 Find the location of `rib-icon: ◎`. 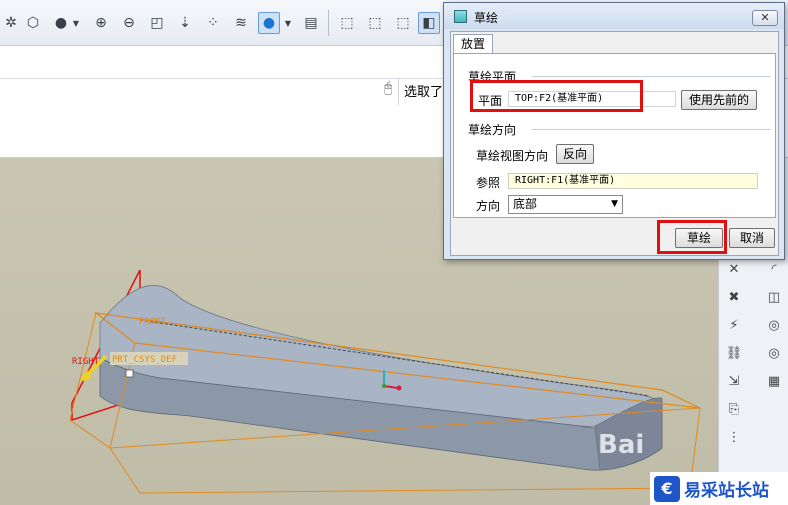

rib-icon: ◎ is located at coordinates (774, 325).